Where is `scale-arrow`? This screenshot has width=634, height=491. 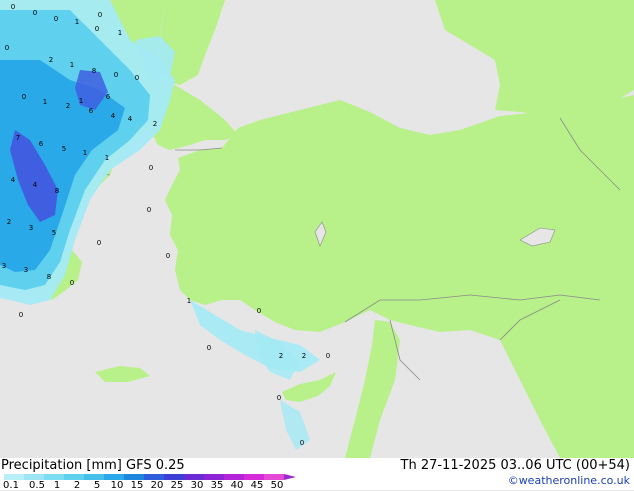 scale-arrow is located at coordinates (290, 477).